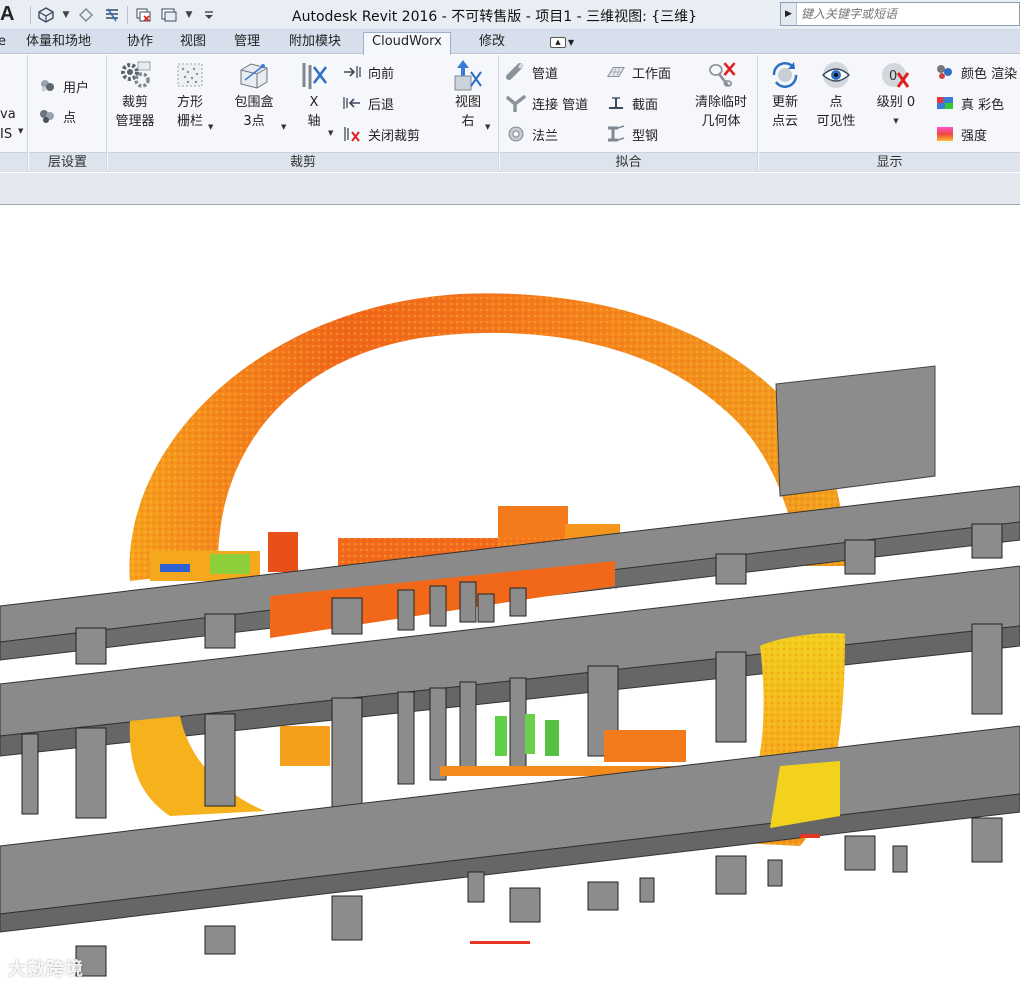 This screenshot has width=1020, height=987. I want to click on intensity-icon, so click(945, 134).